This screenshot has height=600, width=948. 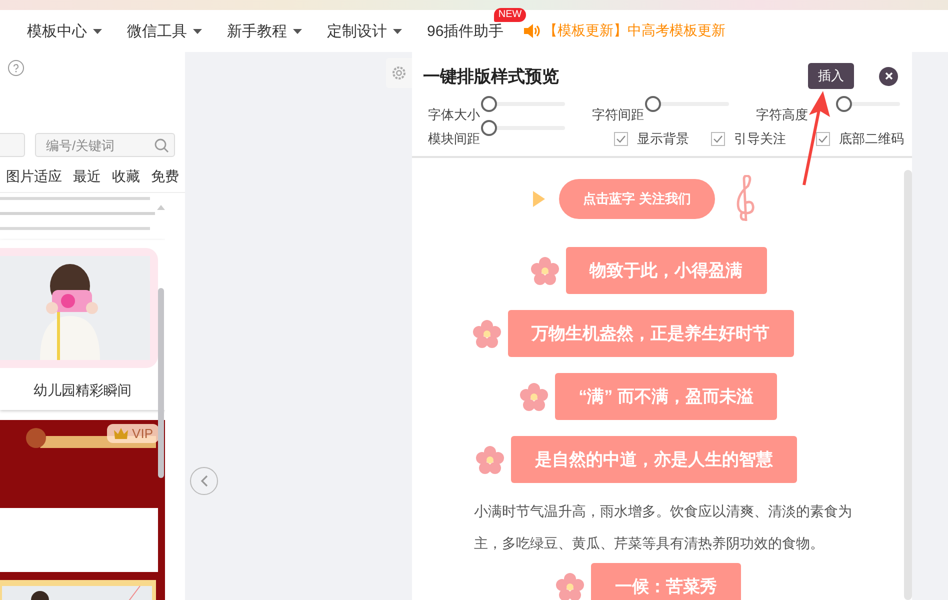 I want to click on filter-tab: 收藏, so click(x=126, y=177).